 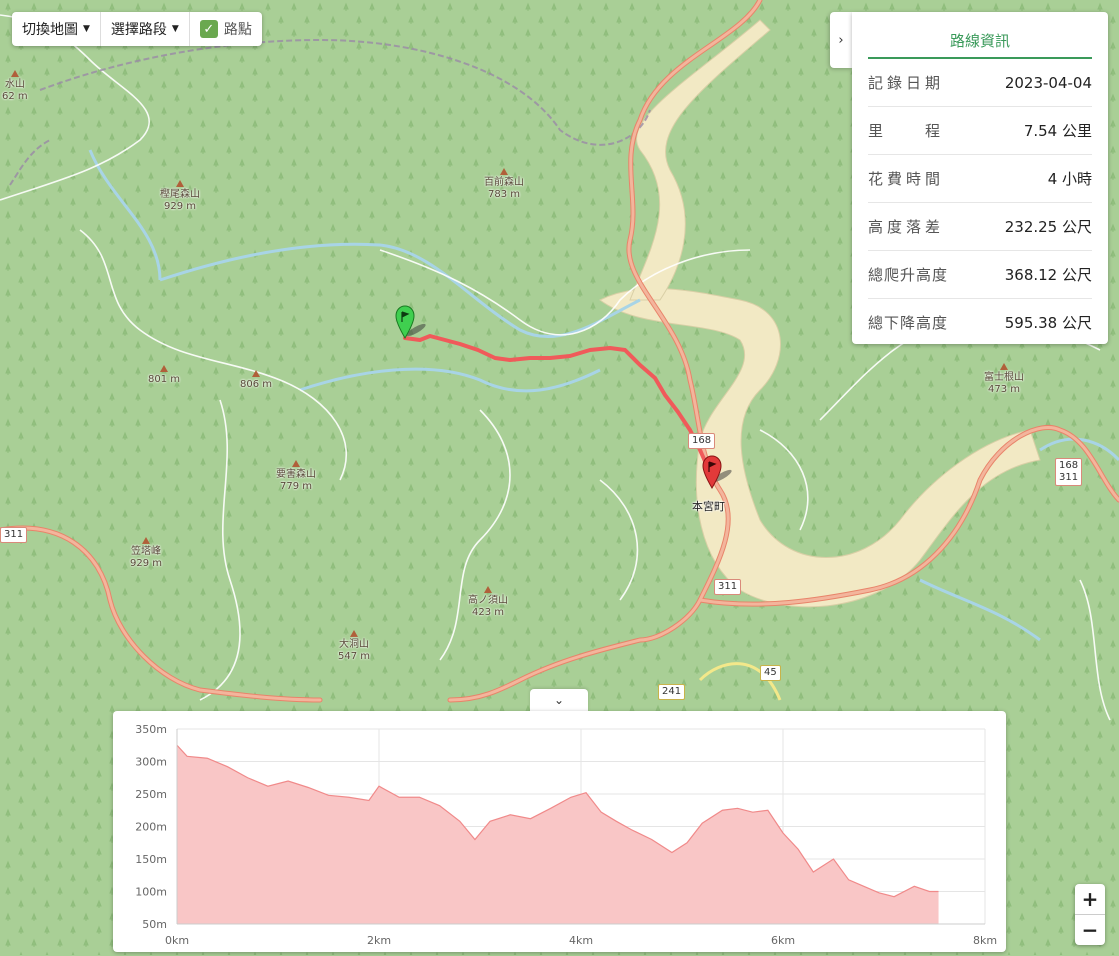 What do you see at coordinates (151, 892) in the screenshot?
I see `y-tick-label: 100m` at bounding box center [151, 892].